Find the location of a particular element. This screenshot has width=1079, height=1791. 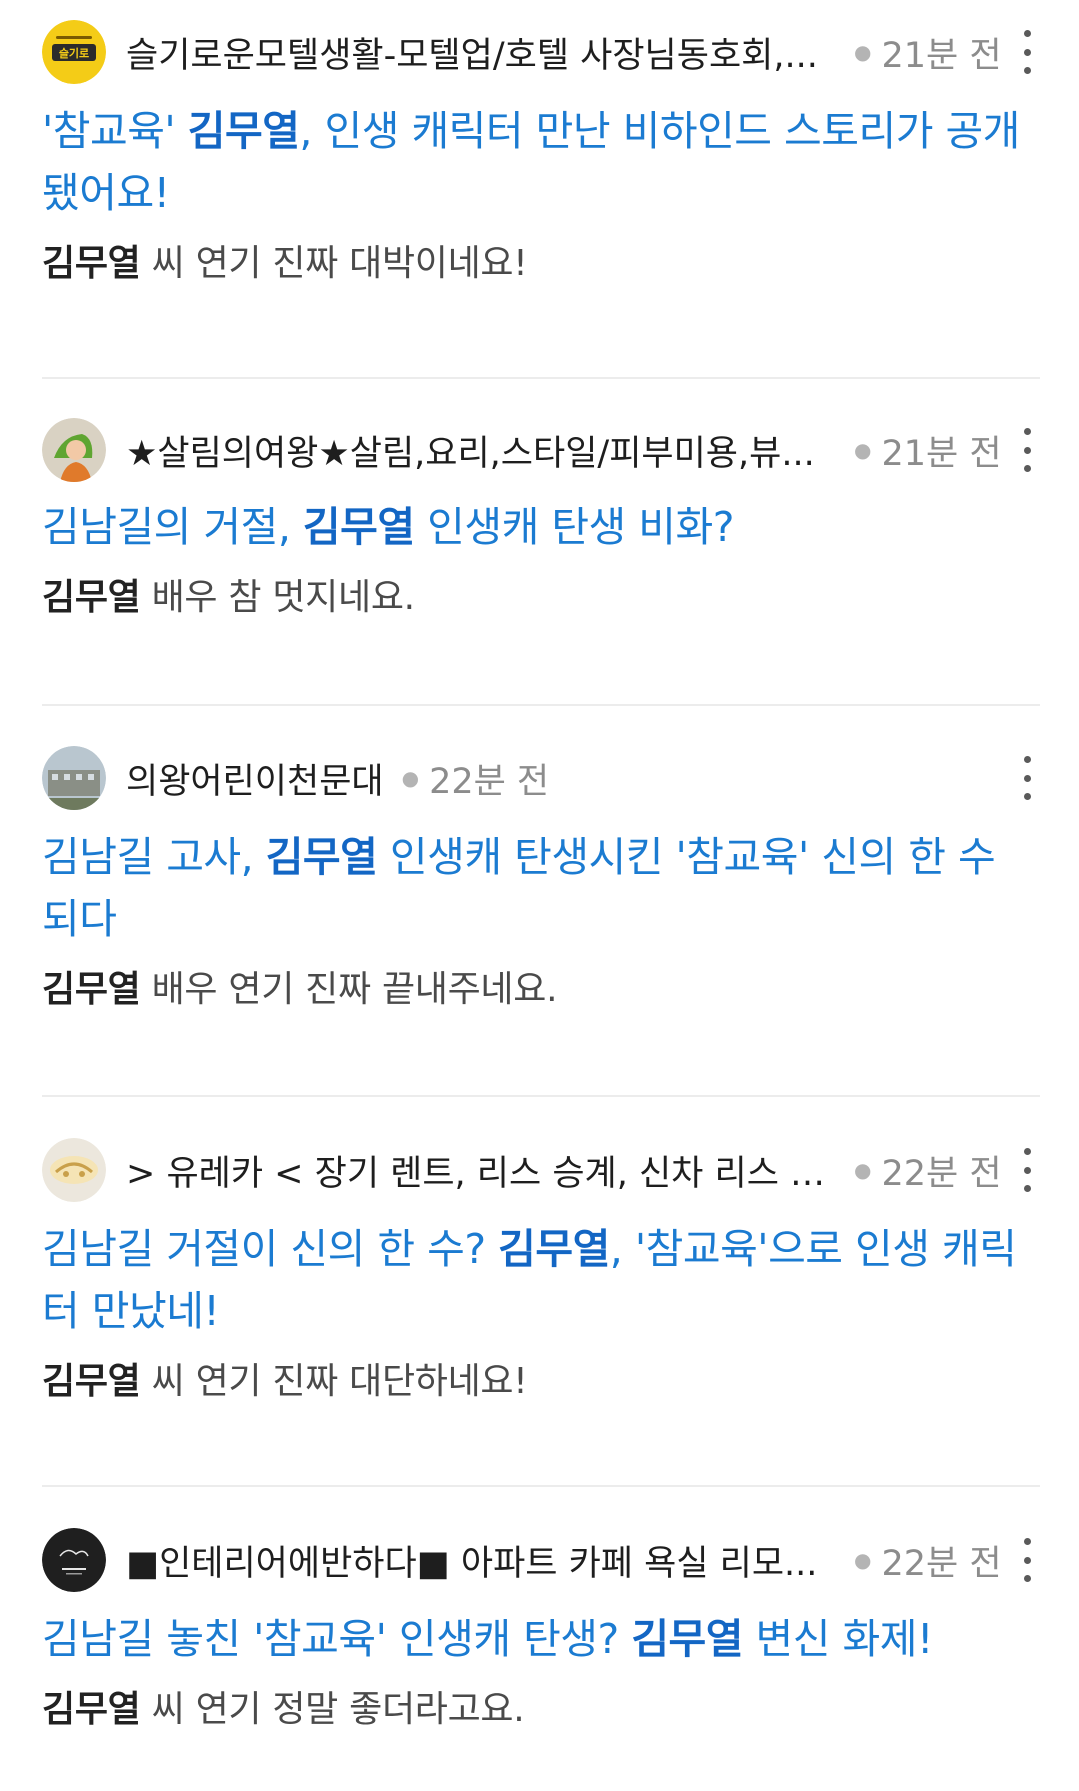

article-snippet: 김무열 씨 연기 정말 좋더라고요. is located at coordinates (541, 1710).